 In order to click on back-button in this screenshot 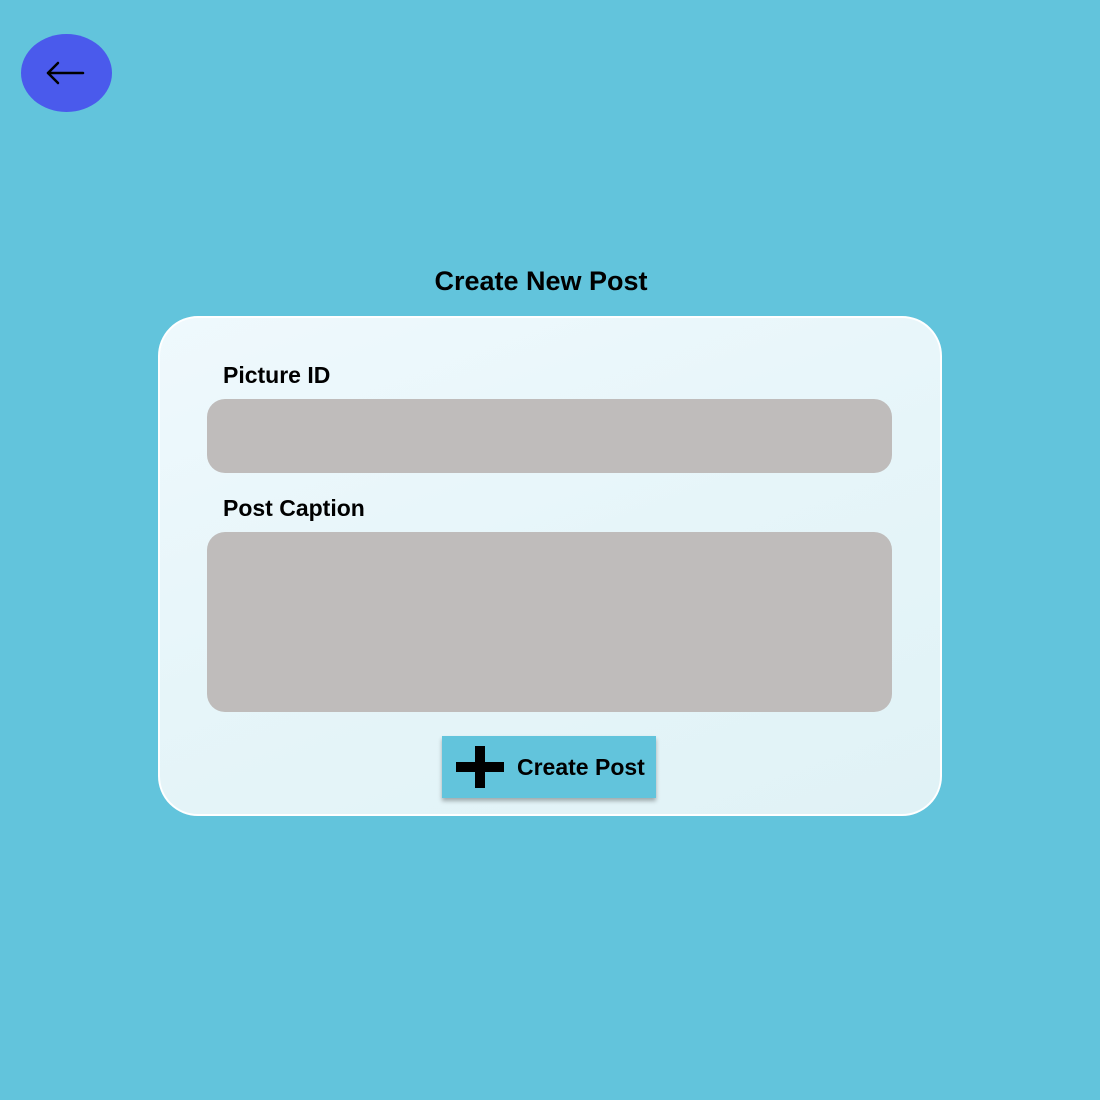, I will do `click(66, 73)`.